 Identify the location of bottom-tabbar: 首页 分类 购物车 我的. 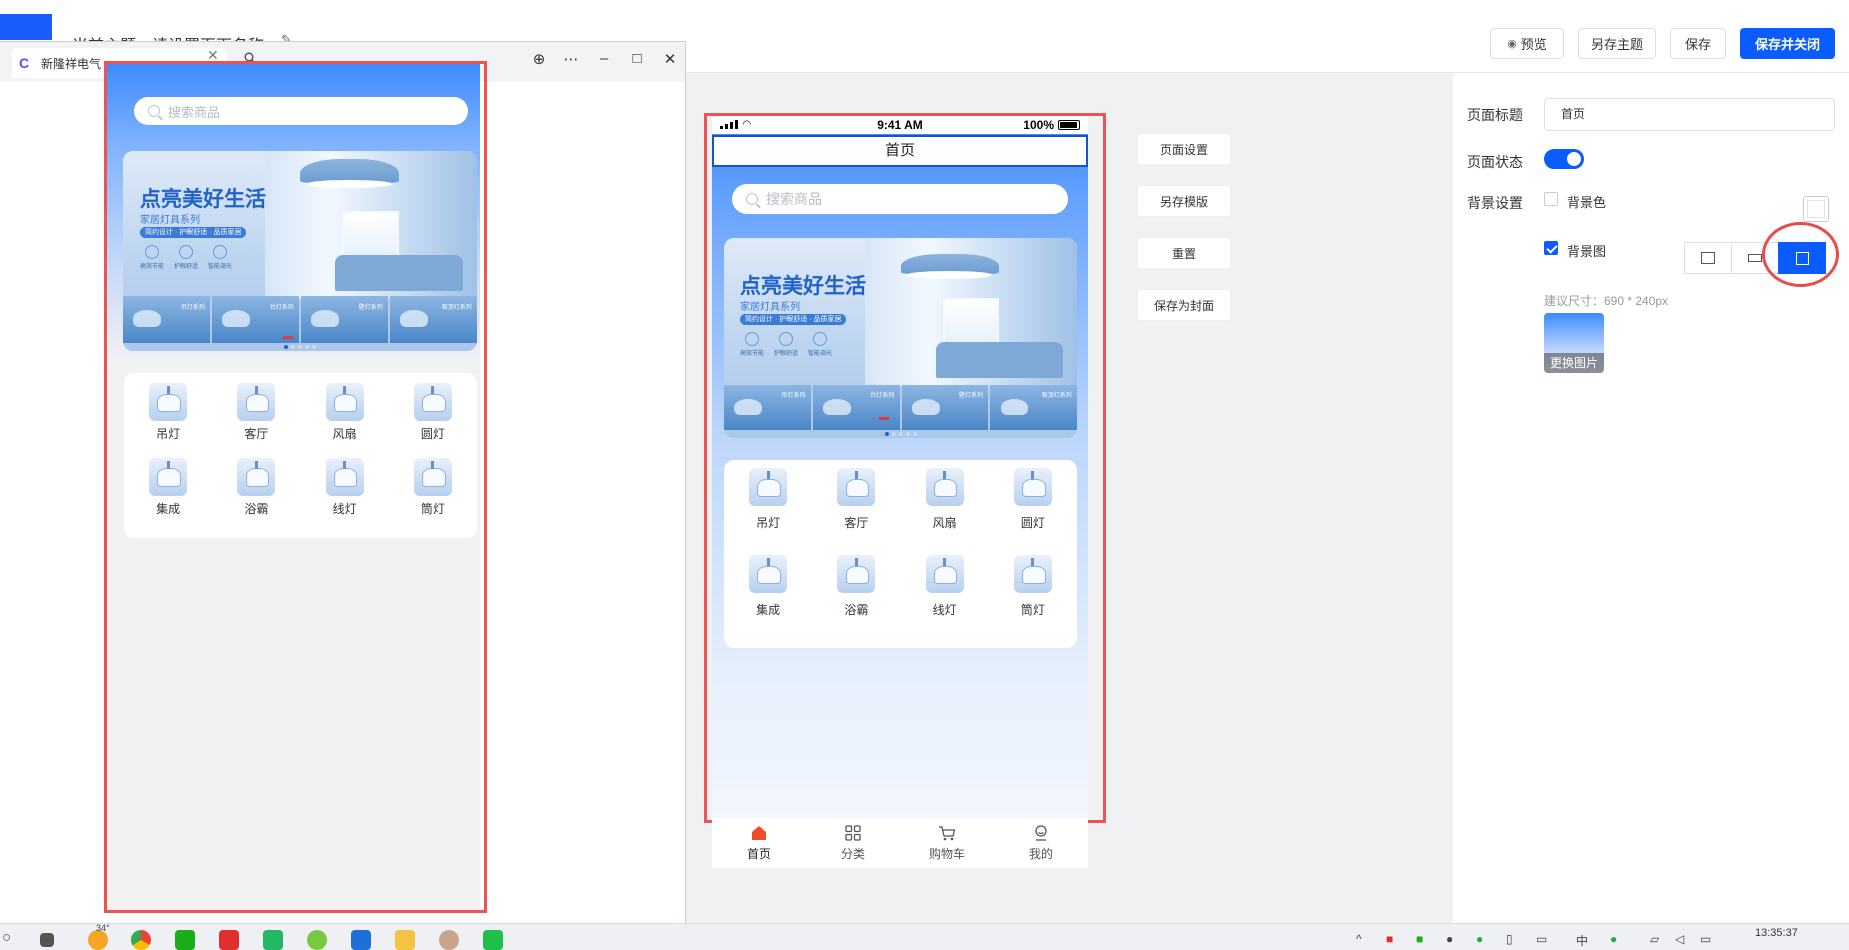
(900, 843).